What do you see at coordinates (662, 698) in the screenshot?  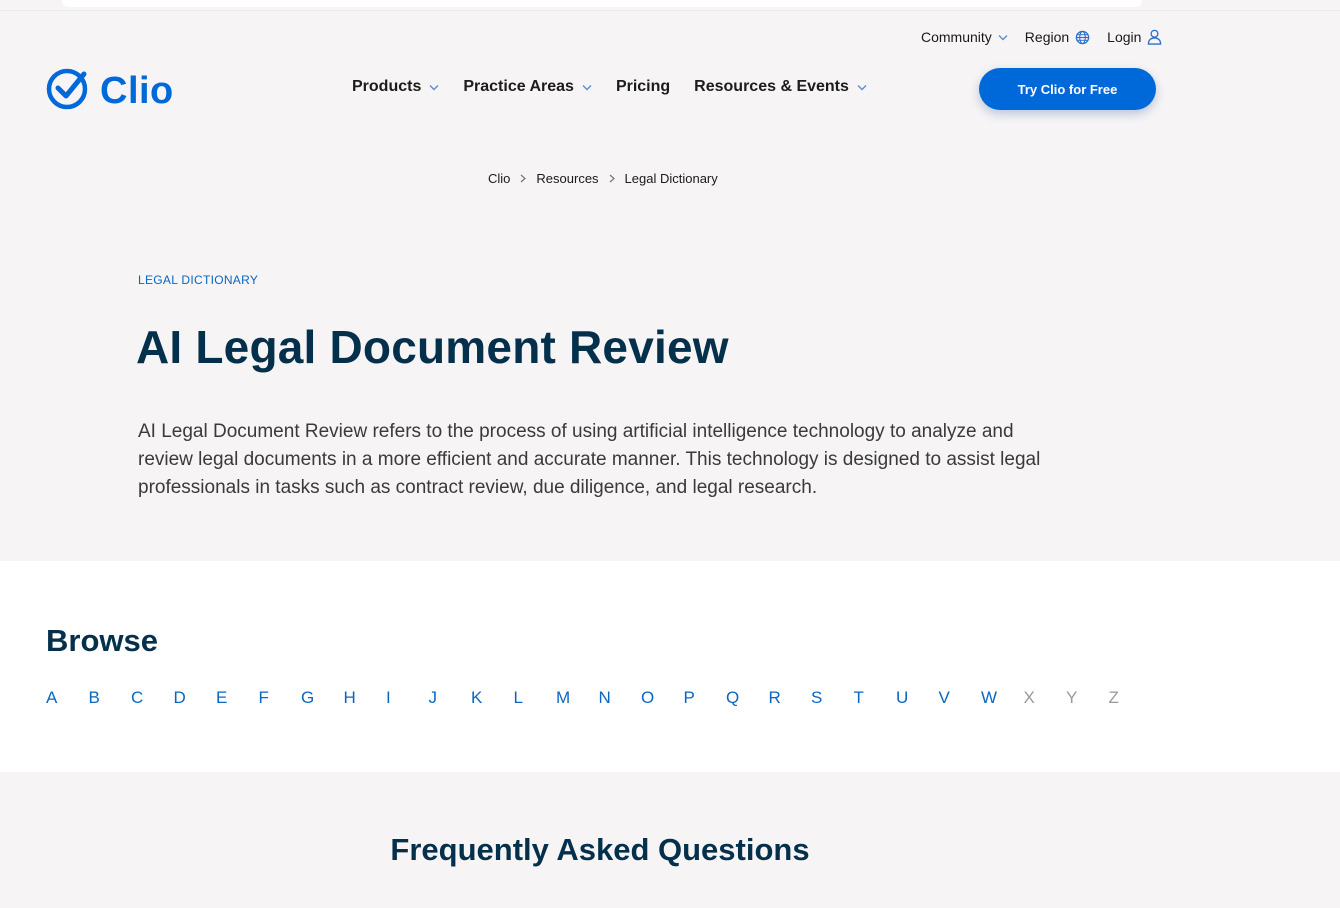 I see `letter-link-o: O` at bounding box center [662, 698].